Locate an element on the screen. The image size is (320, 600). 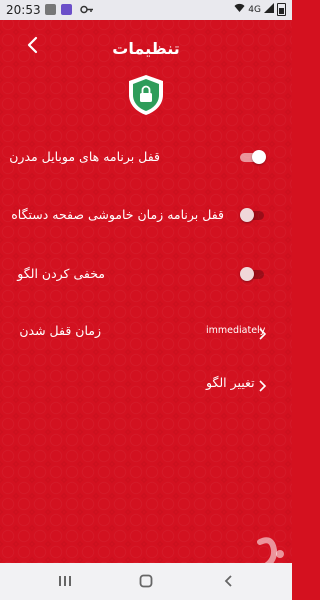
setting-label: قفل برنامه های موبایل مدرن is located at coordinates (84, 156).